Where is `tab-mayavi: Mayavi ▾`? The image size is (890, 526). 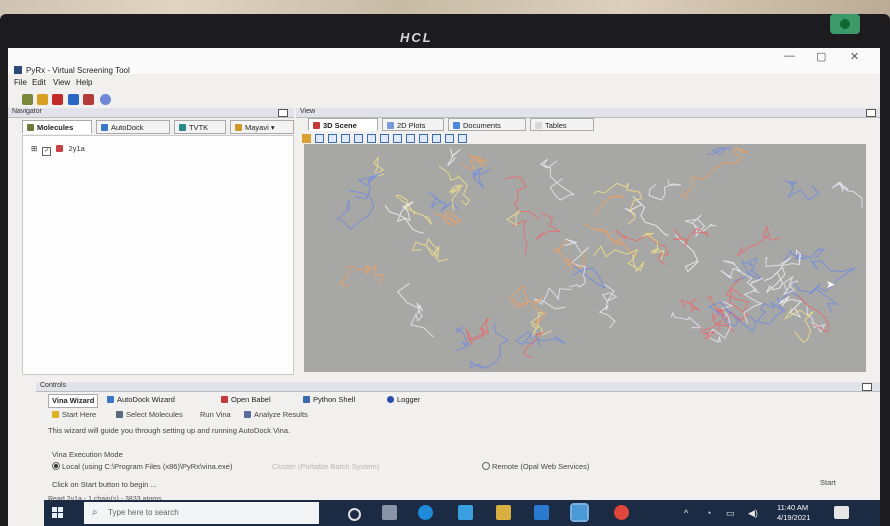 tab-mayavi: Mayavi ▾ is located at coordinates (262, 127).